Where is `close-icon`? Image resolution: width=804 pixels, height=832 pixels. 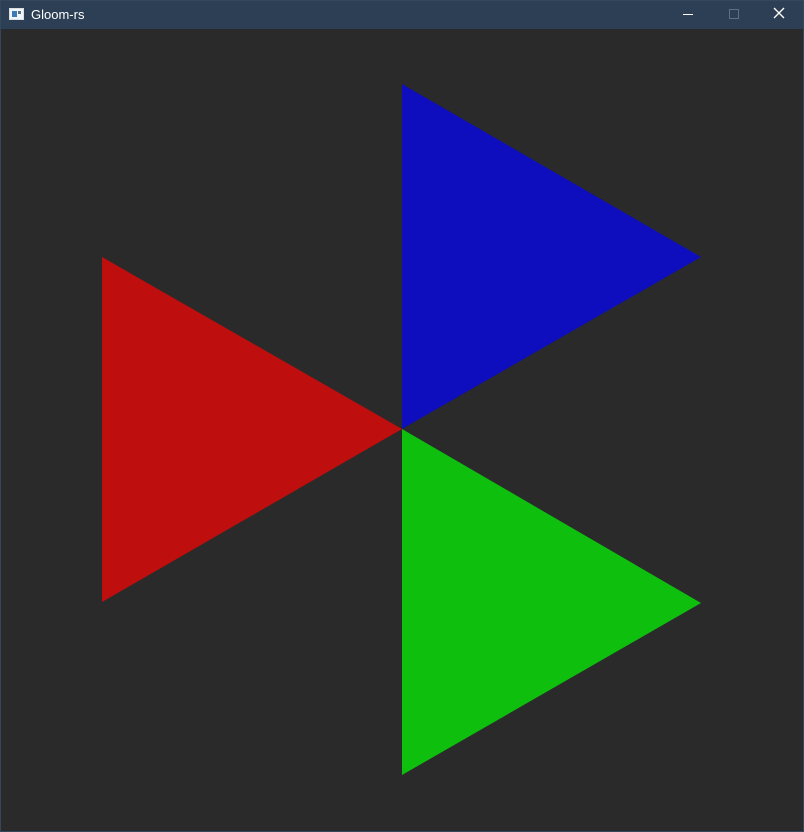
close-icon is located at coordinates (779, 13).